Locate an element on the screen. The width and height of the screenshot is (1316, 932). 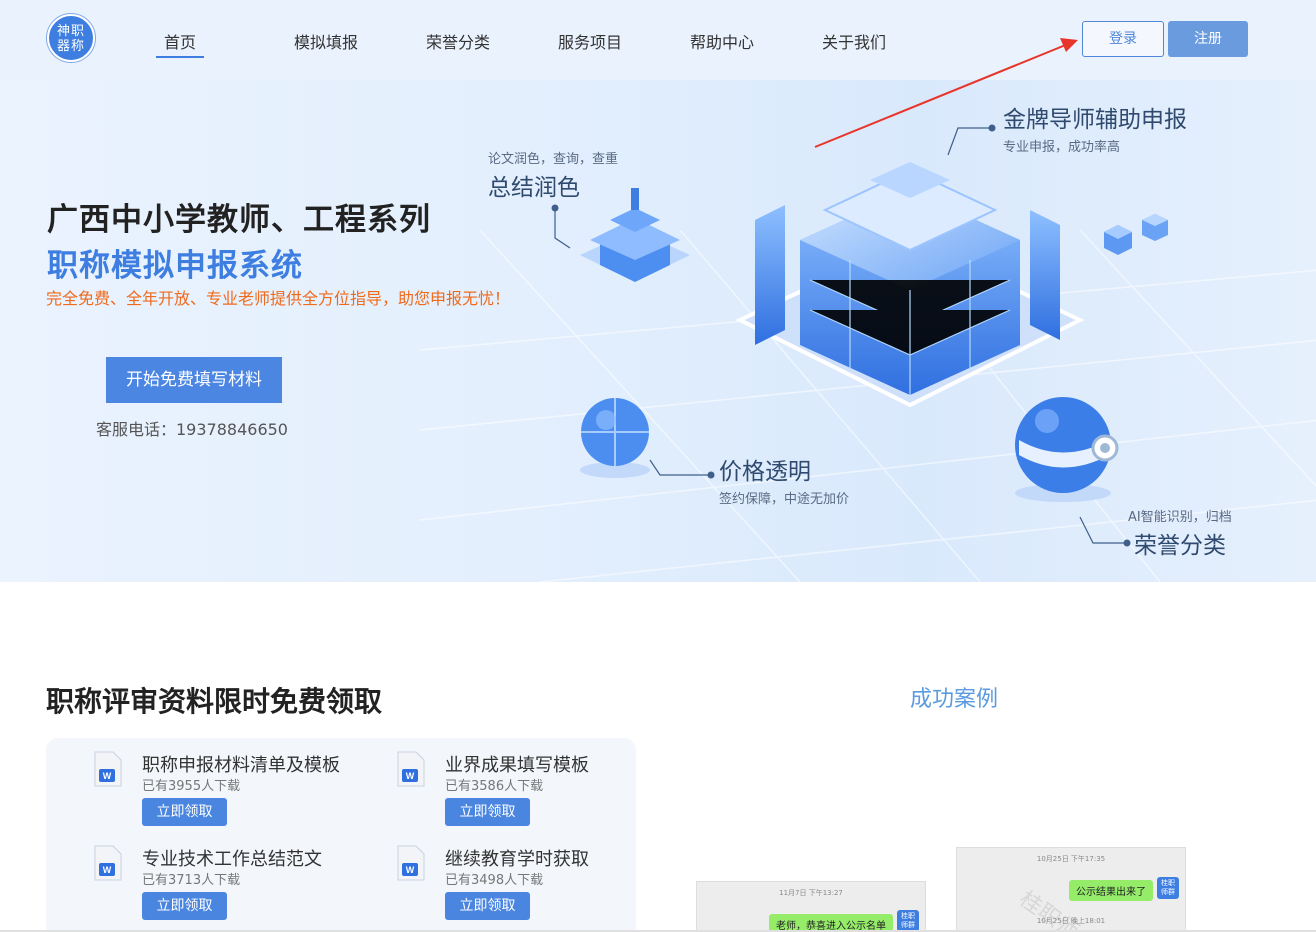
red-annotation-arrow is located at coordinates (946, 93).